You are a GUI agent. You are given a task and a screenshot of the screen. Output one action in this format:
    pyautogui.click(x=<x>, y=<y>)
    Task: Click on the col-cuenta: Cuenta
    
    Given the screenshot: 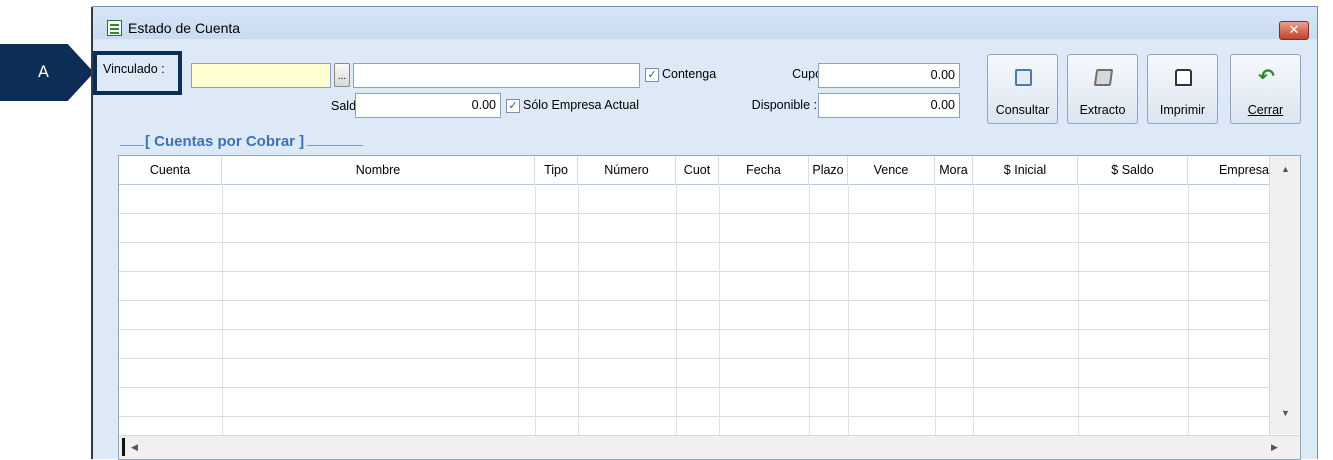 What is the action you would take?
    pyautogui.click(x=170, y=170)
    